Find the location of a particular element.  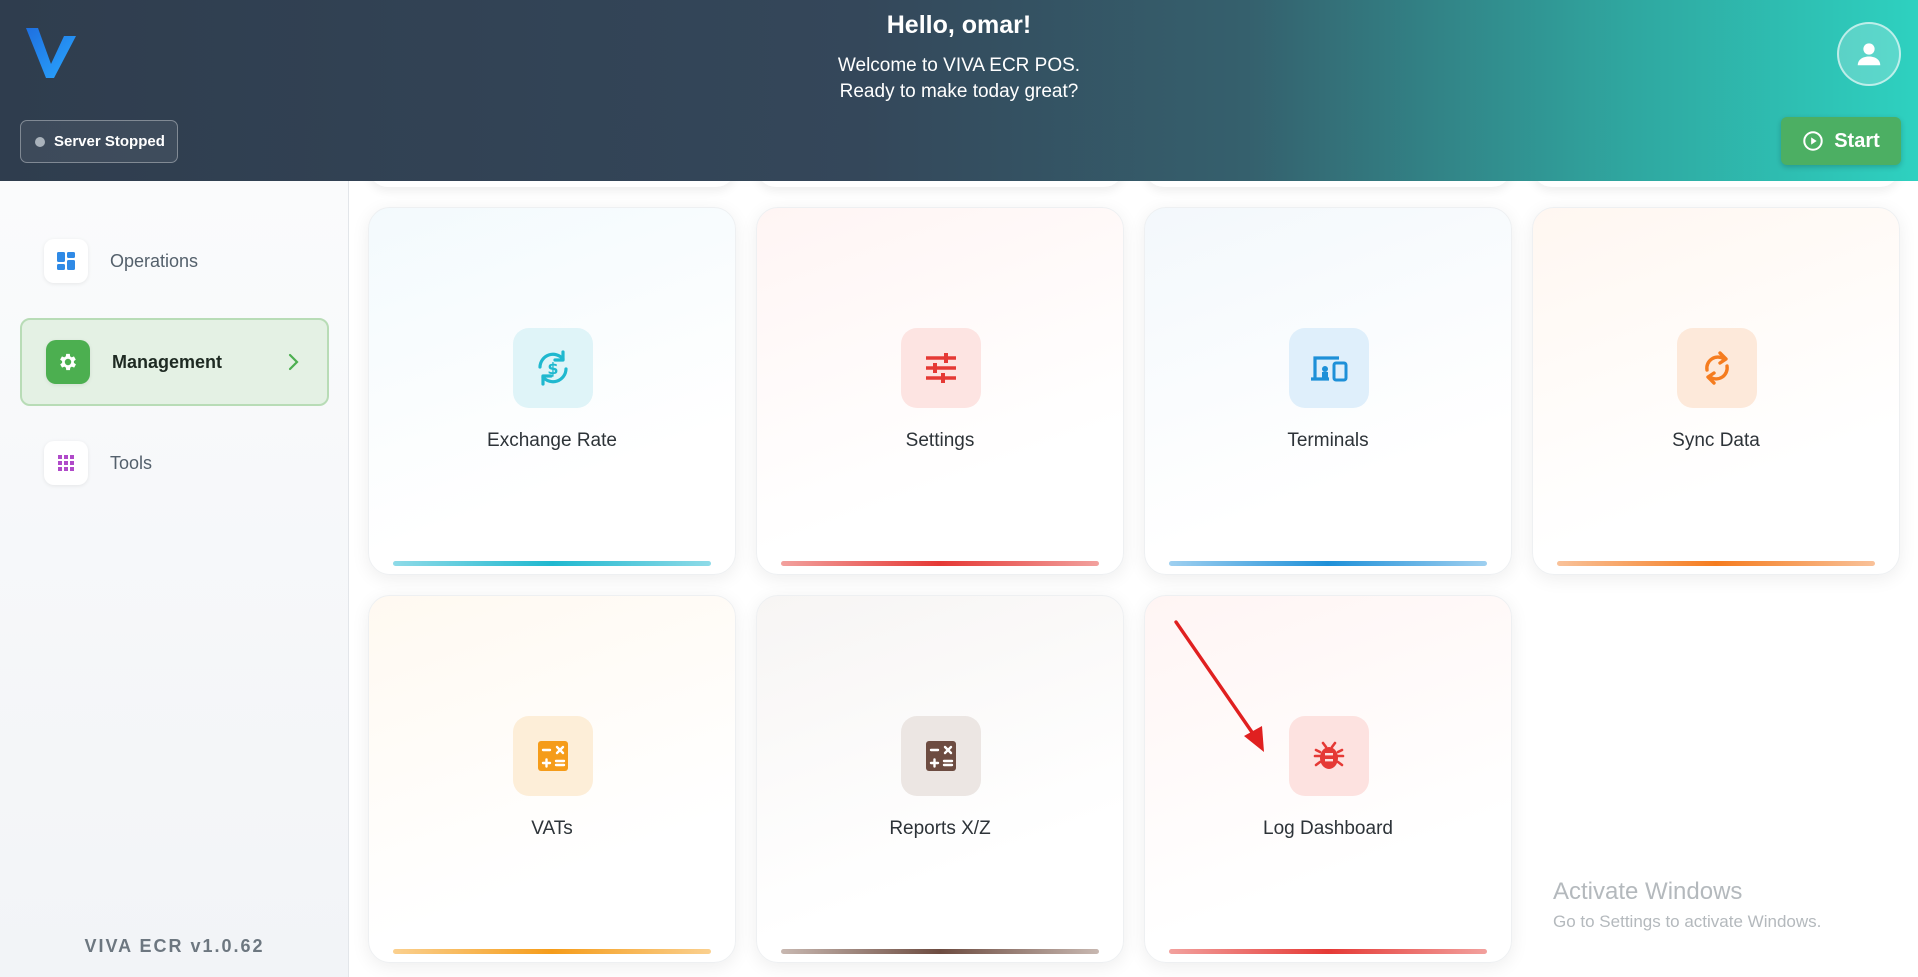

watermark-subtitle: Go to Settings to activate Windows. is located at coordinates (1687, 921).